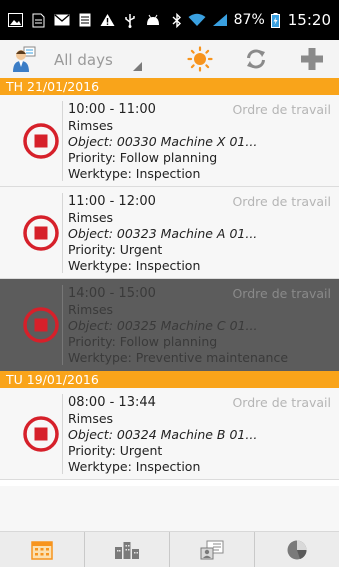 The width and height of the screenshot is (339, 567). What do you see at coordinates (38, 20) in the screenshot?
I see `document-icon` at bounding box center [38, 20].